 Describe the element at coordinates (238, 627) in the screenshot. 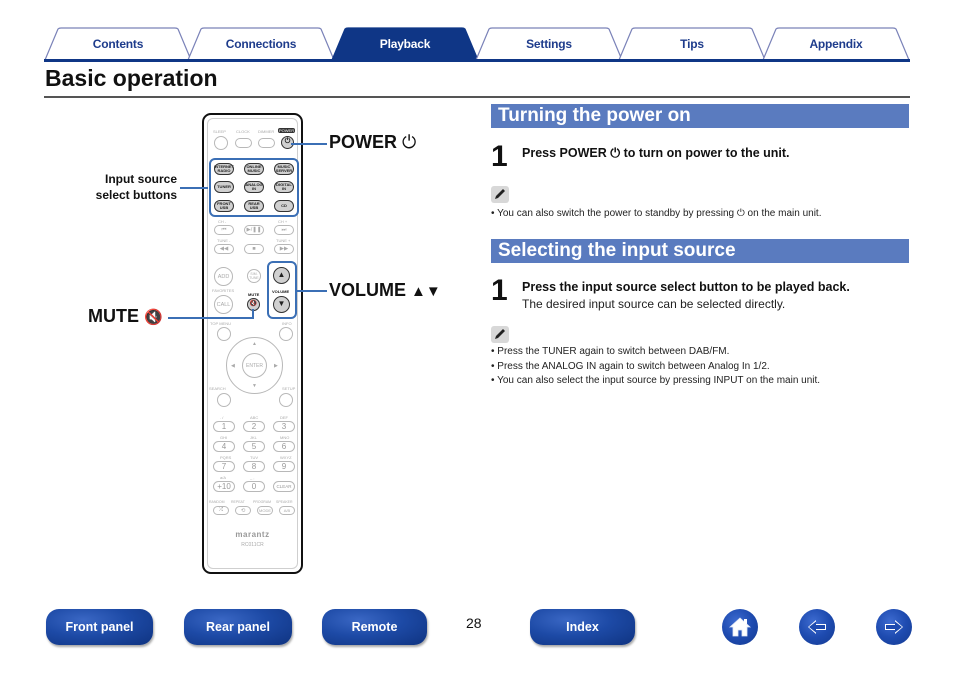

I see `rear-panel-button: Rear panel` at that location.